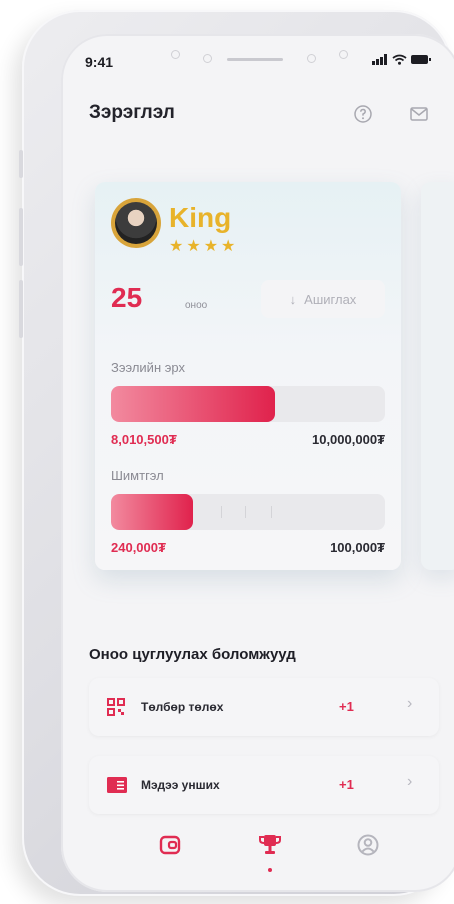 This screenshot has width=454, height=904. I want to click on status-icons, so click(401, 59).